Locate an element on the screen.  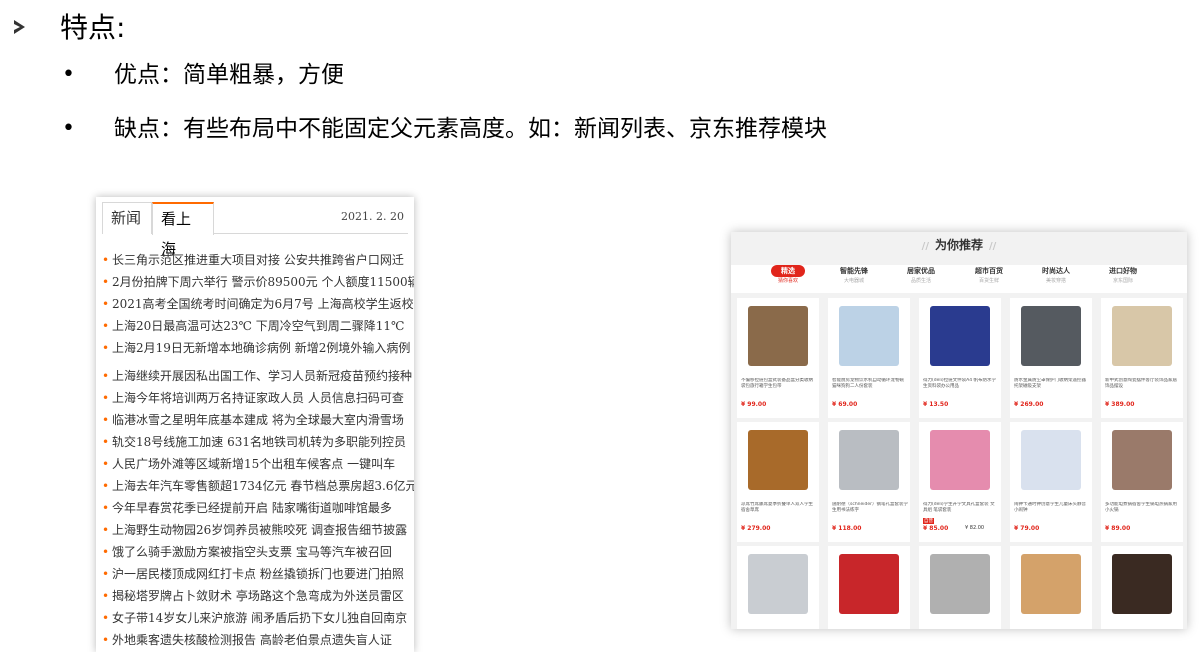
news-item: • 人民广场外滩等区域新增15个出租车候客点 一键叫车 is located at coordinates (258, 464).